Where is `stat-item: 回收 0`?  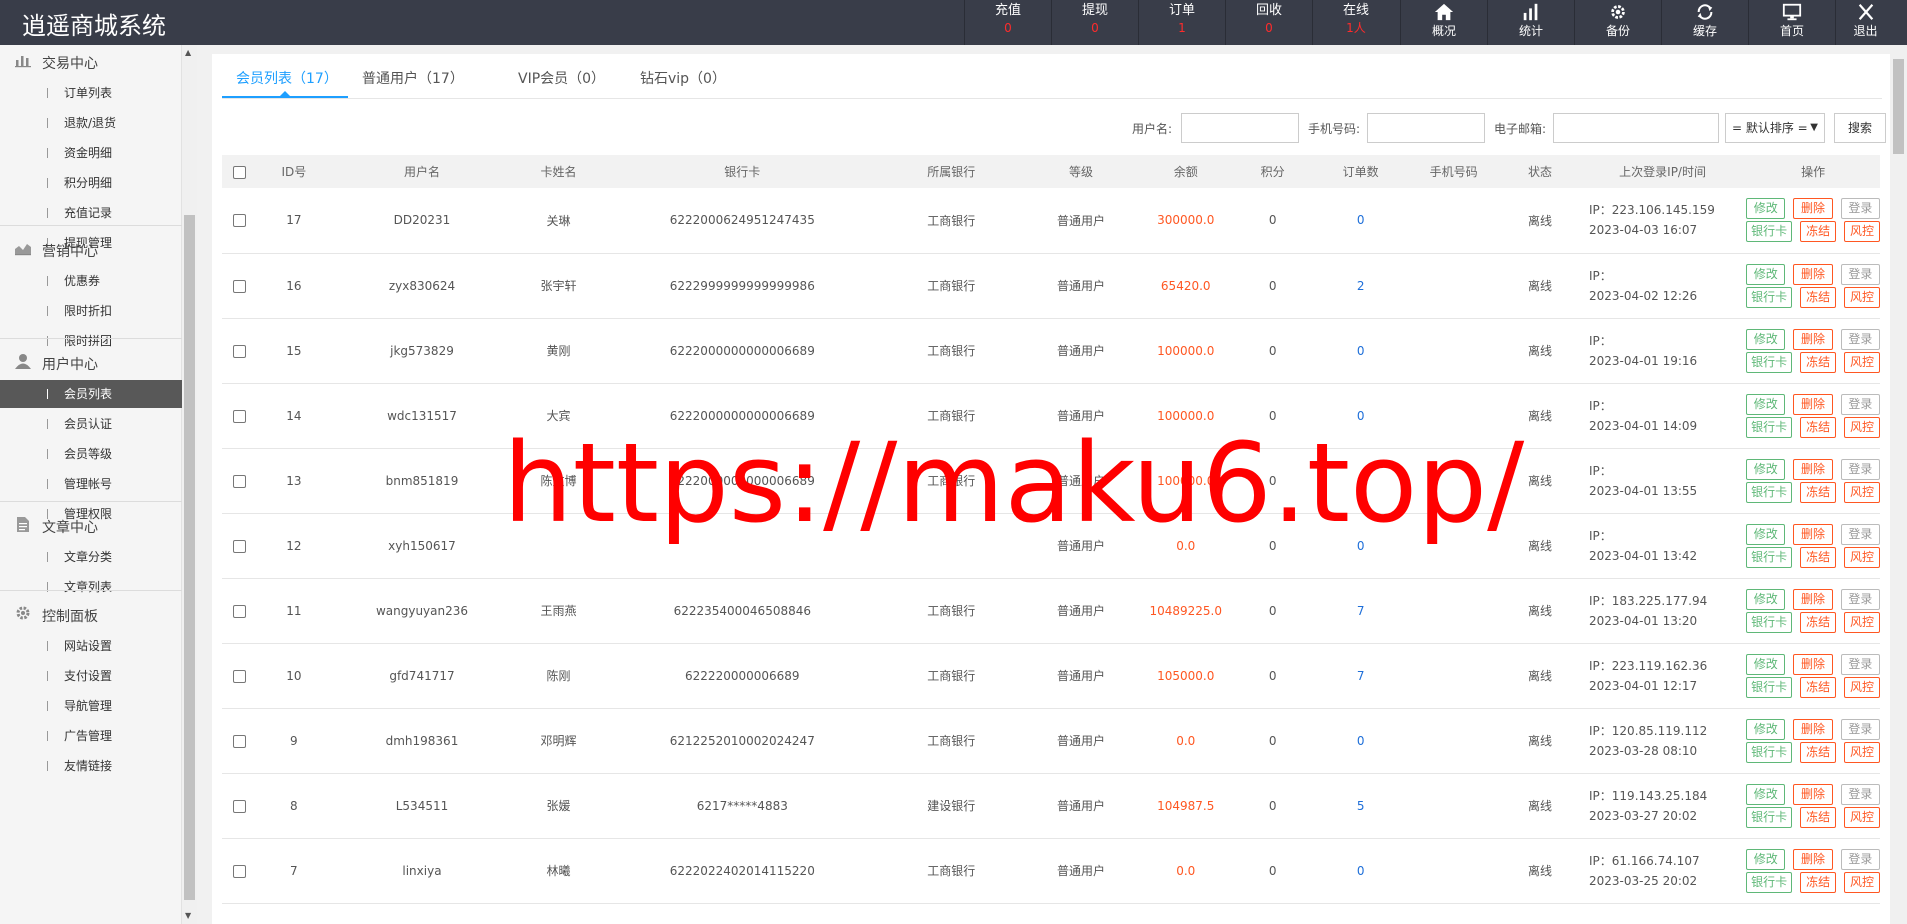
stat-item: 回收 0 is located at coordinates (1268, 22).